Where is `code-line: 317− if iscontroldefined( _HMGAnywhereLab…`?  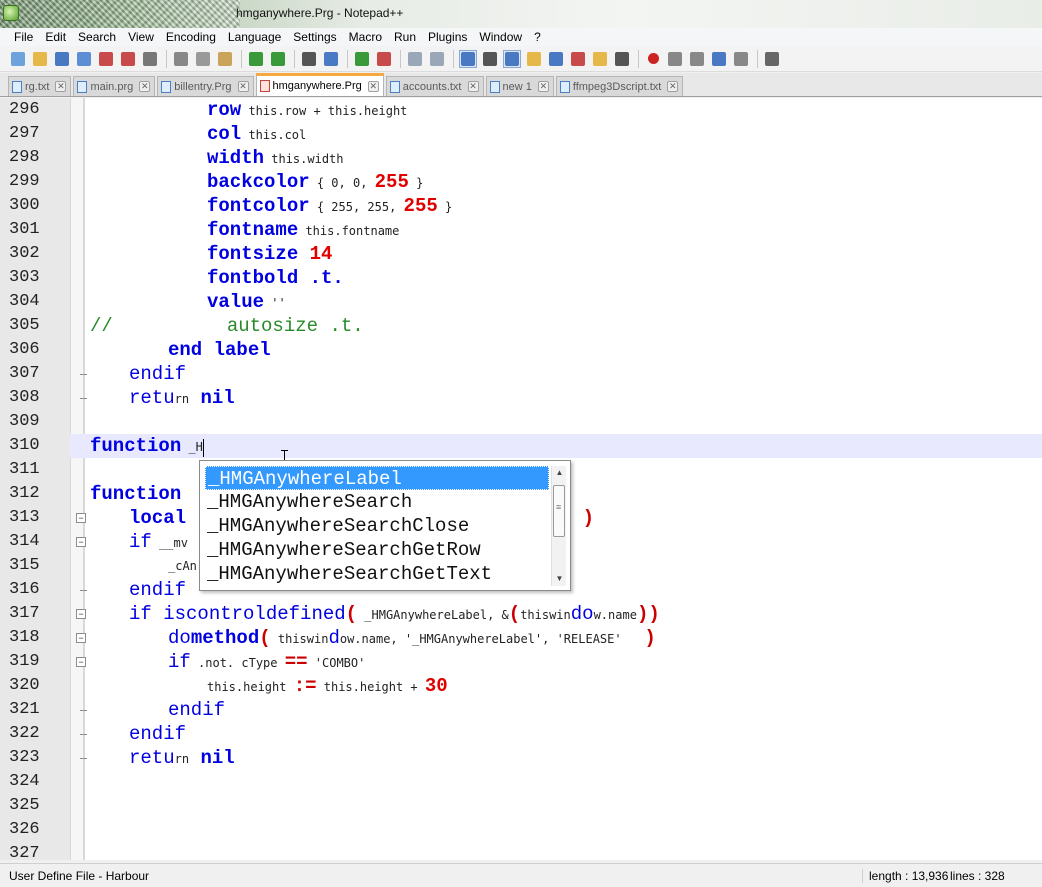
code-line: 317− if iscontroldefined( _HMGAnywhereLab… is located at coordinates (521, 614).